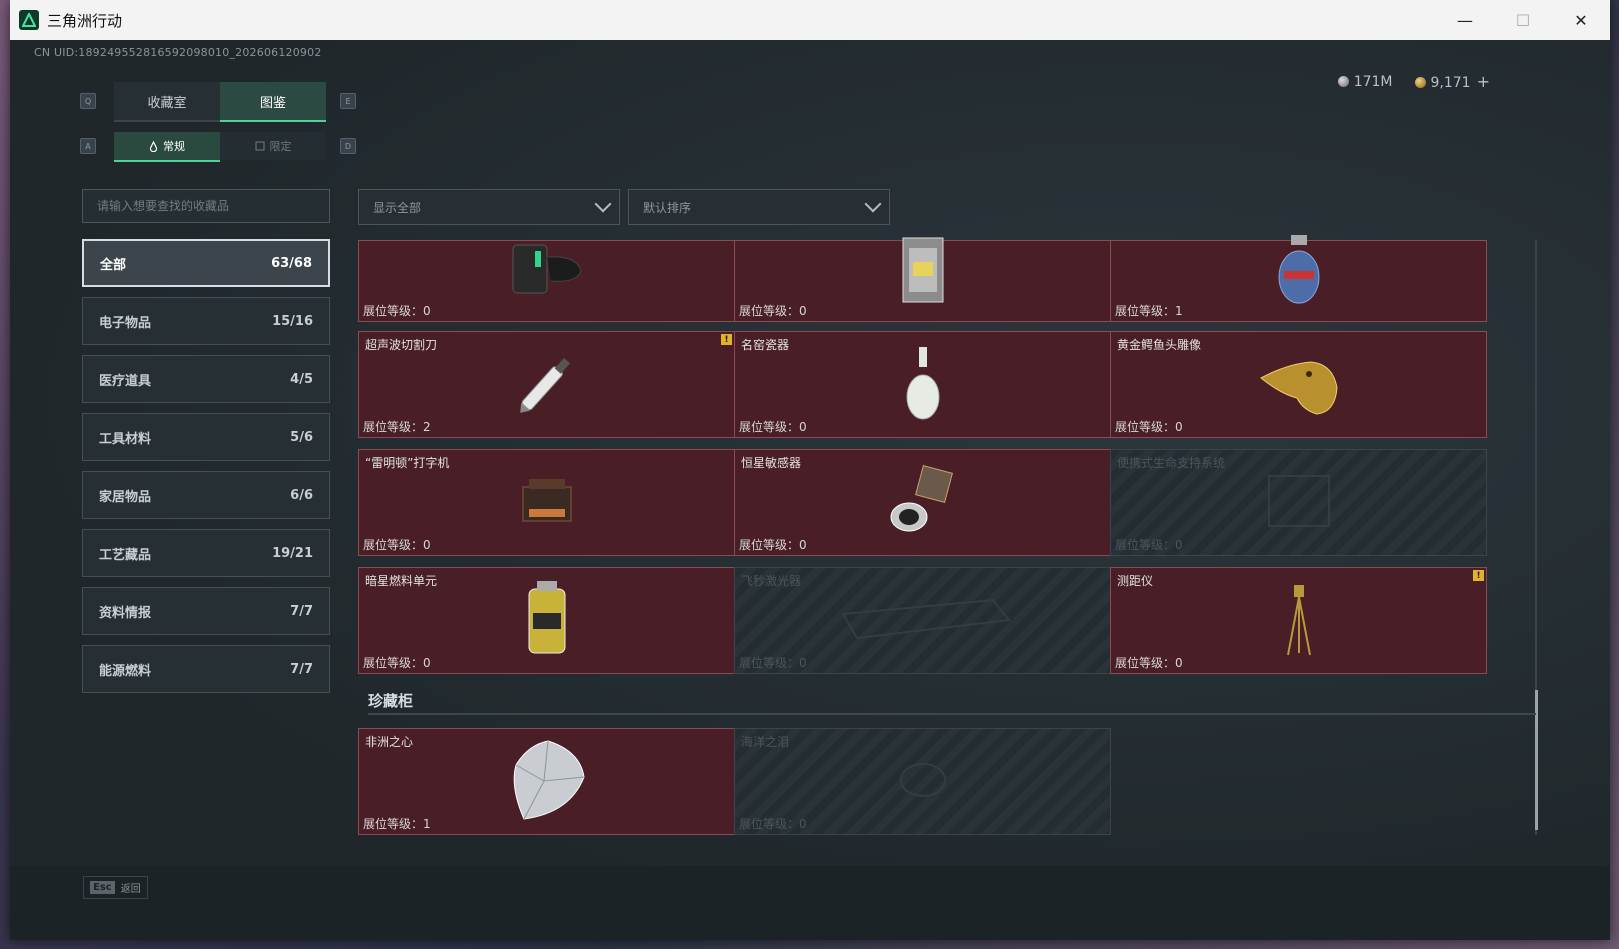 This screenshot has height=949, width=1619. What do you see at coordinates (85, 20) in the screenshot?
I see `window-title: 三角洲行动` at bounding box center [85, 20].